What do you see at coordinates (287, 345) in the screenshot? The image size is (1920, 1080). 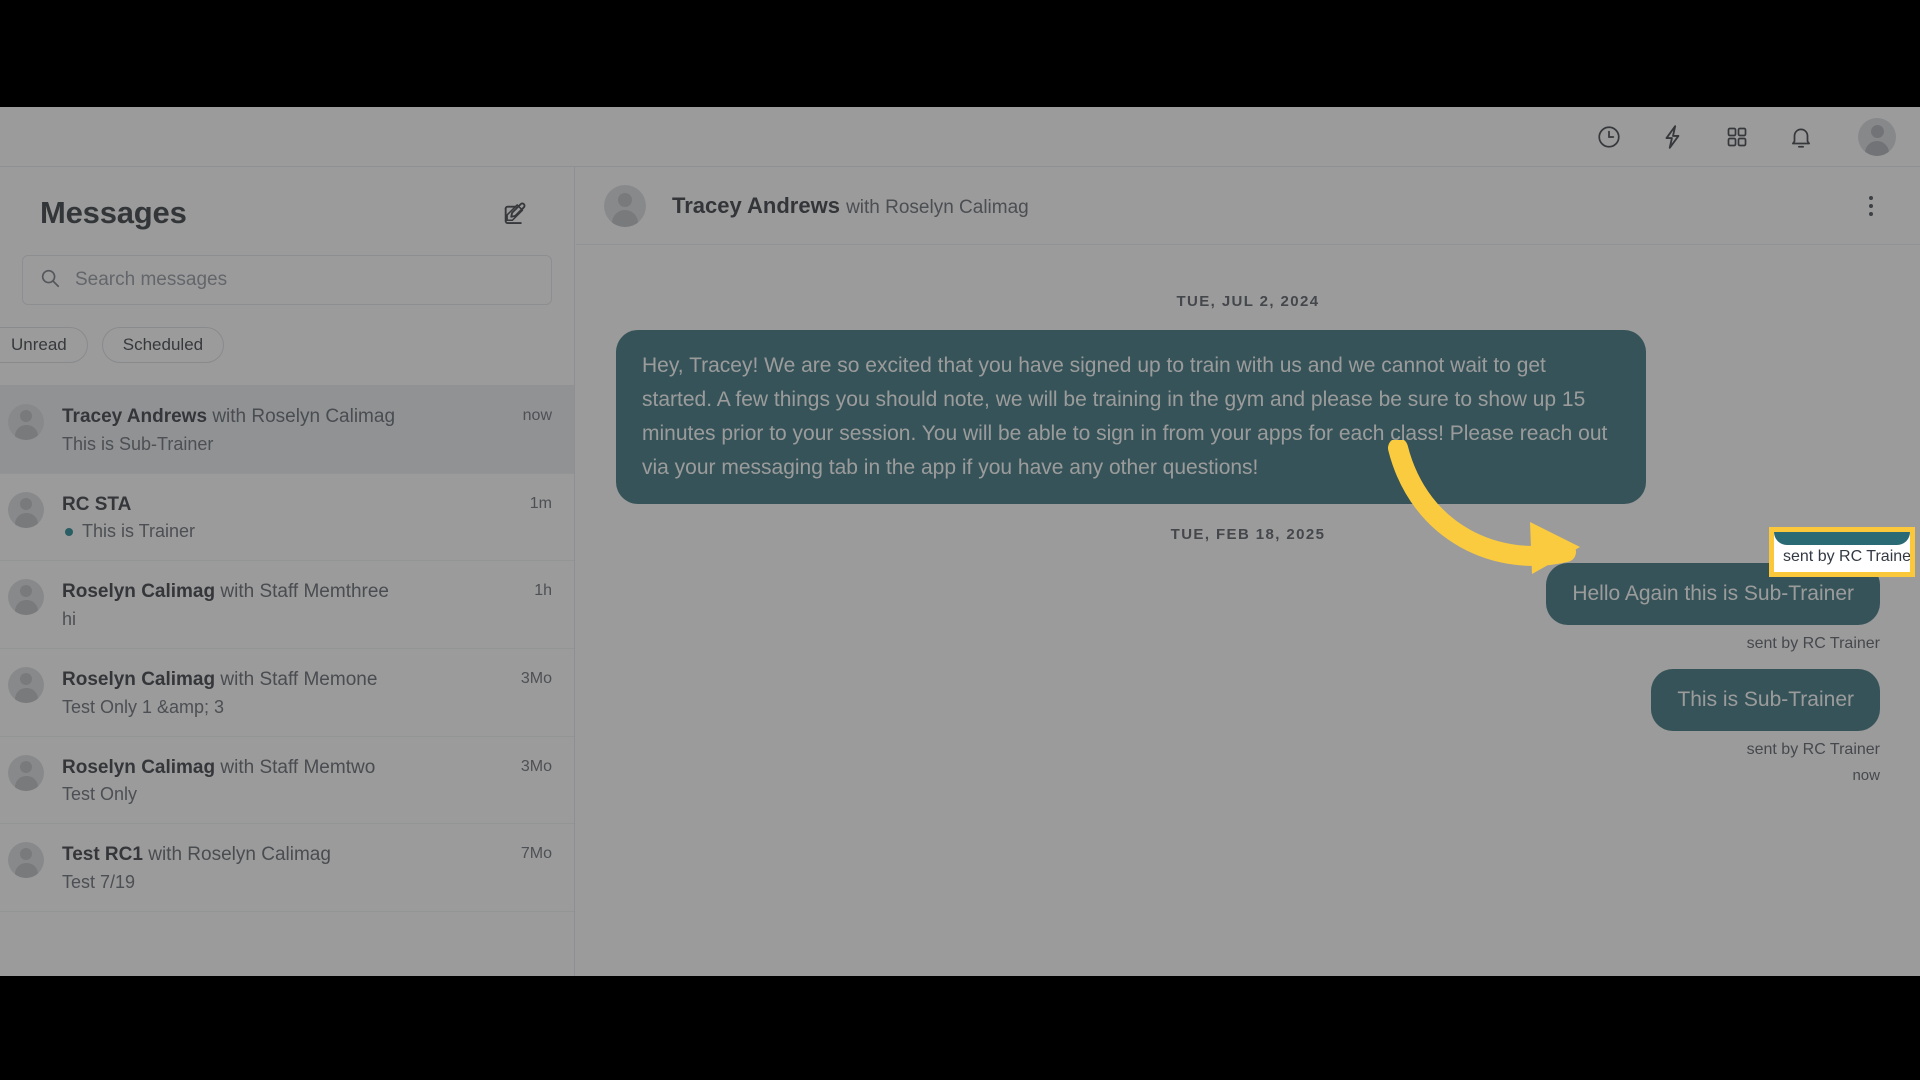 I see `filter-chip-row: Unread Scheduled` at bounding box center [287, 345].